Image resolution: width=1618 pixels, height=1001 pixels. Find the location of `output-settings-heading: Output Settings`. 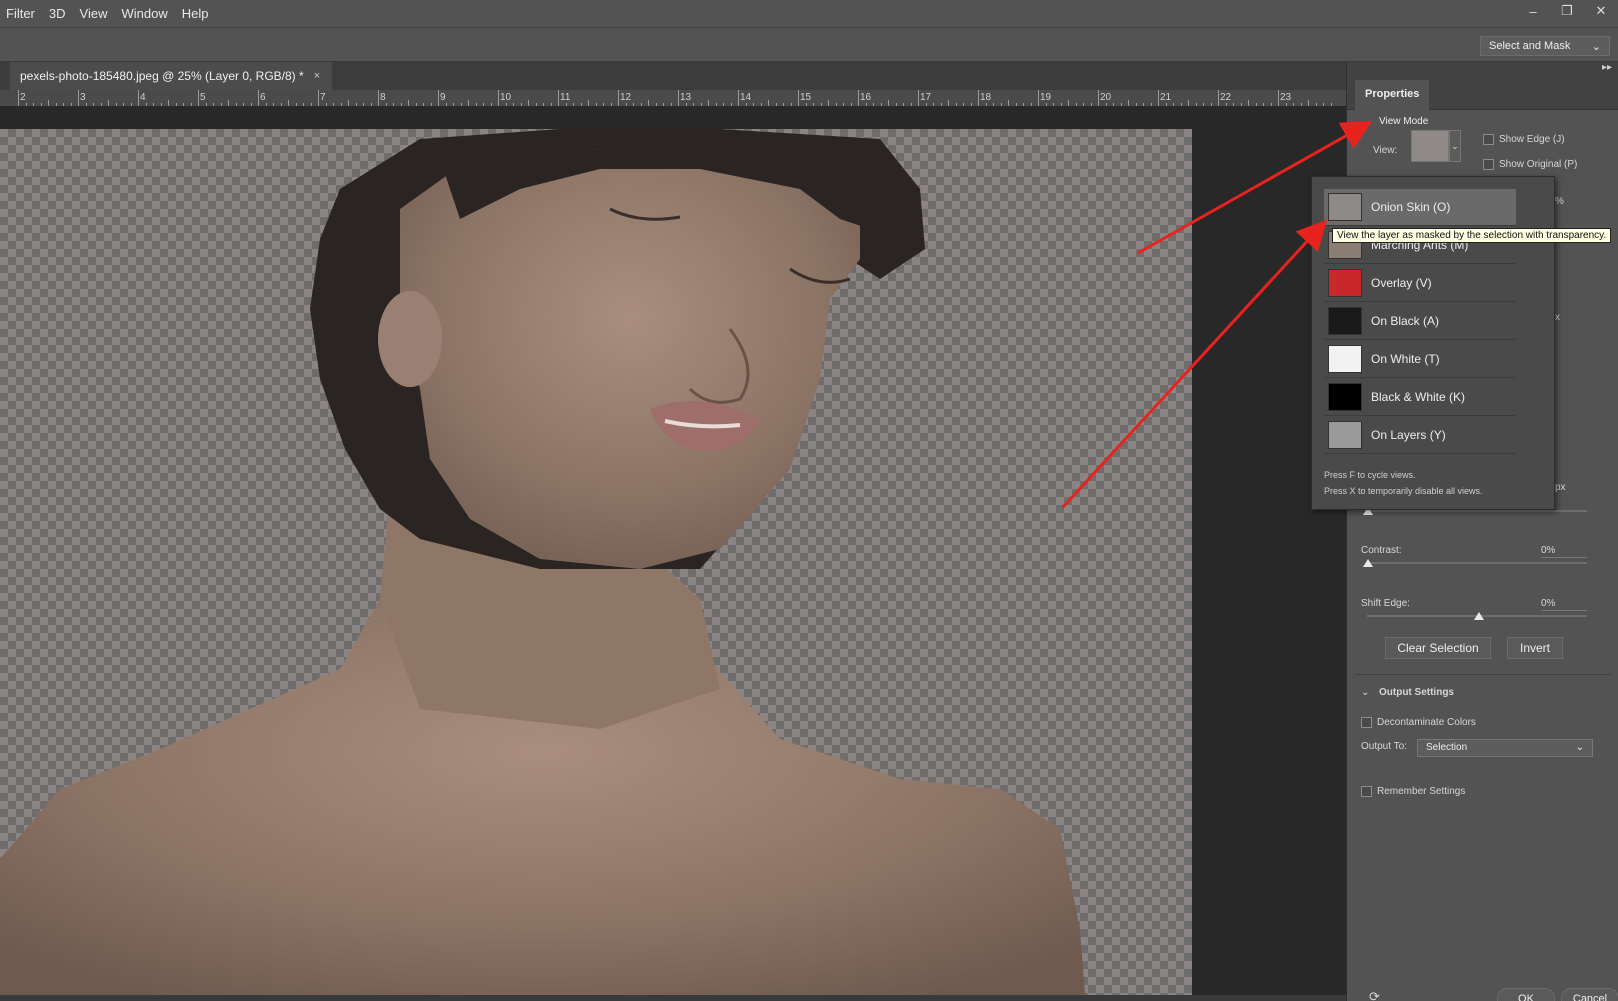

output-settings-heading: Output Settings is located at coordinates (1416, 692).